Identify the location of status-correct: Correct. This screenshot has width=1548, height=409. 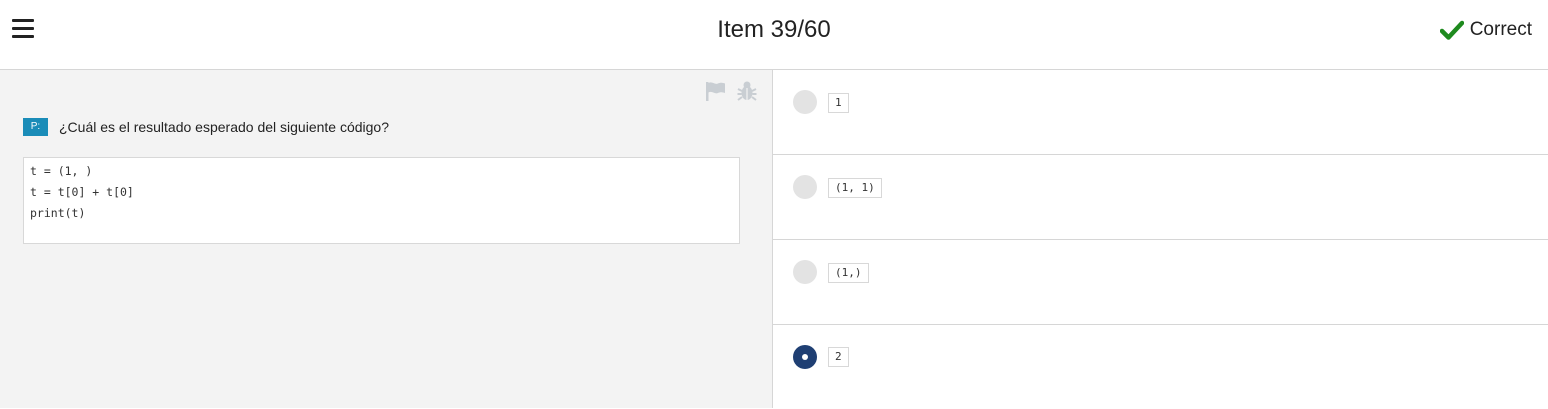
(1485, 30).